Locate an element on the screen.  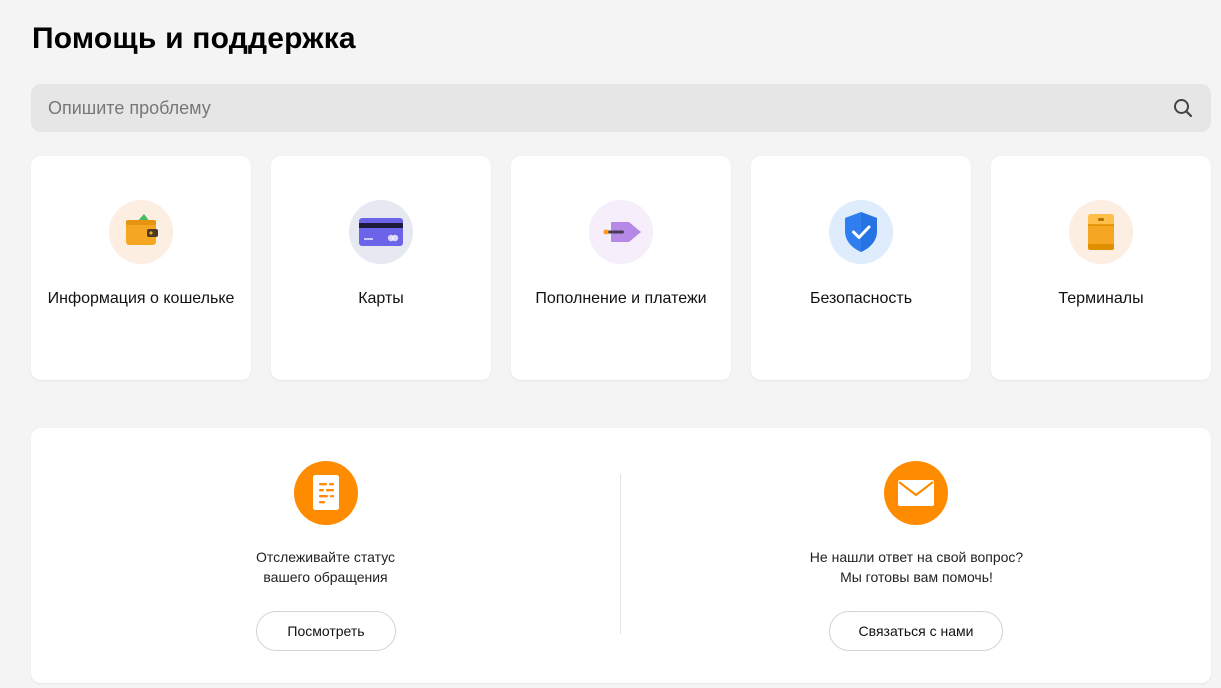
contact-us-button: Связаться с нами is located at coordinates (916, 631).